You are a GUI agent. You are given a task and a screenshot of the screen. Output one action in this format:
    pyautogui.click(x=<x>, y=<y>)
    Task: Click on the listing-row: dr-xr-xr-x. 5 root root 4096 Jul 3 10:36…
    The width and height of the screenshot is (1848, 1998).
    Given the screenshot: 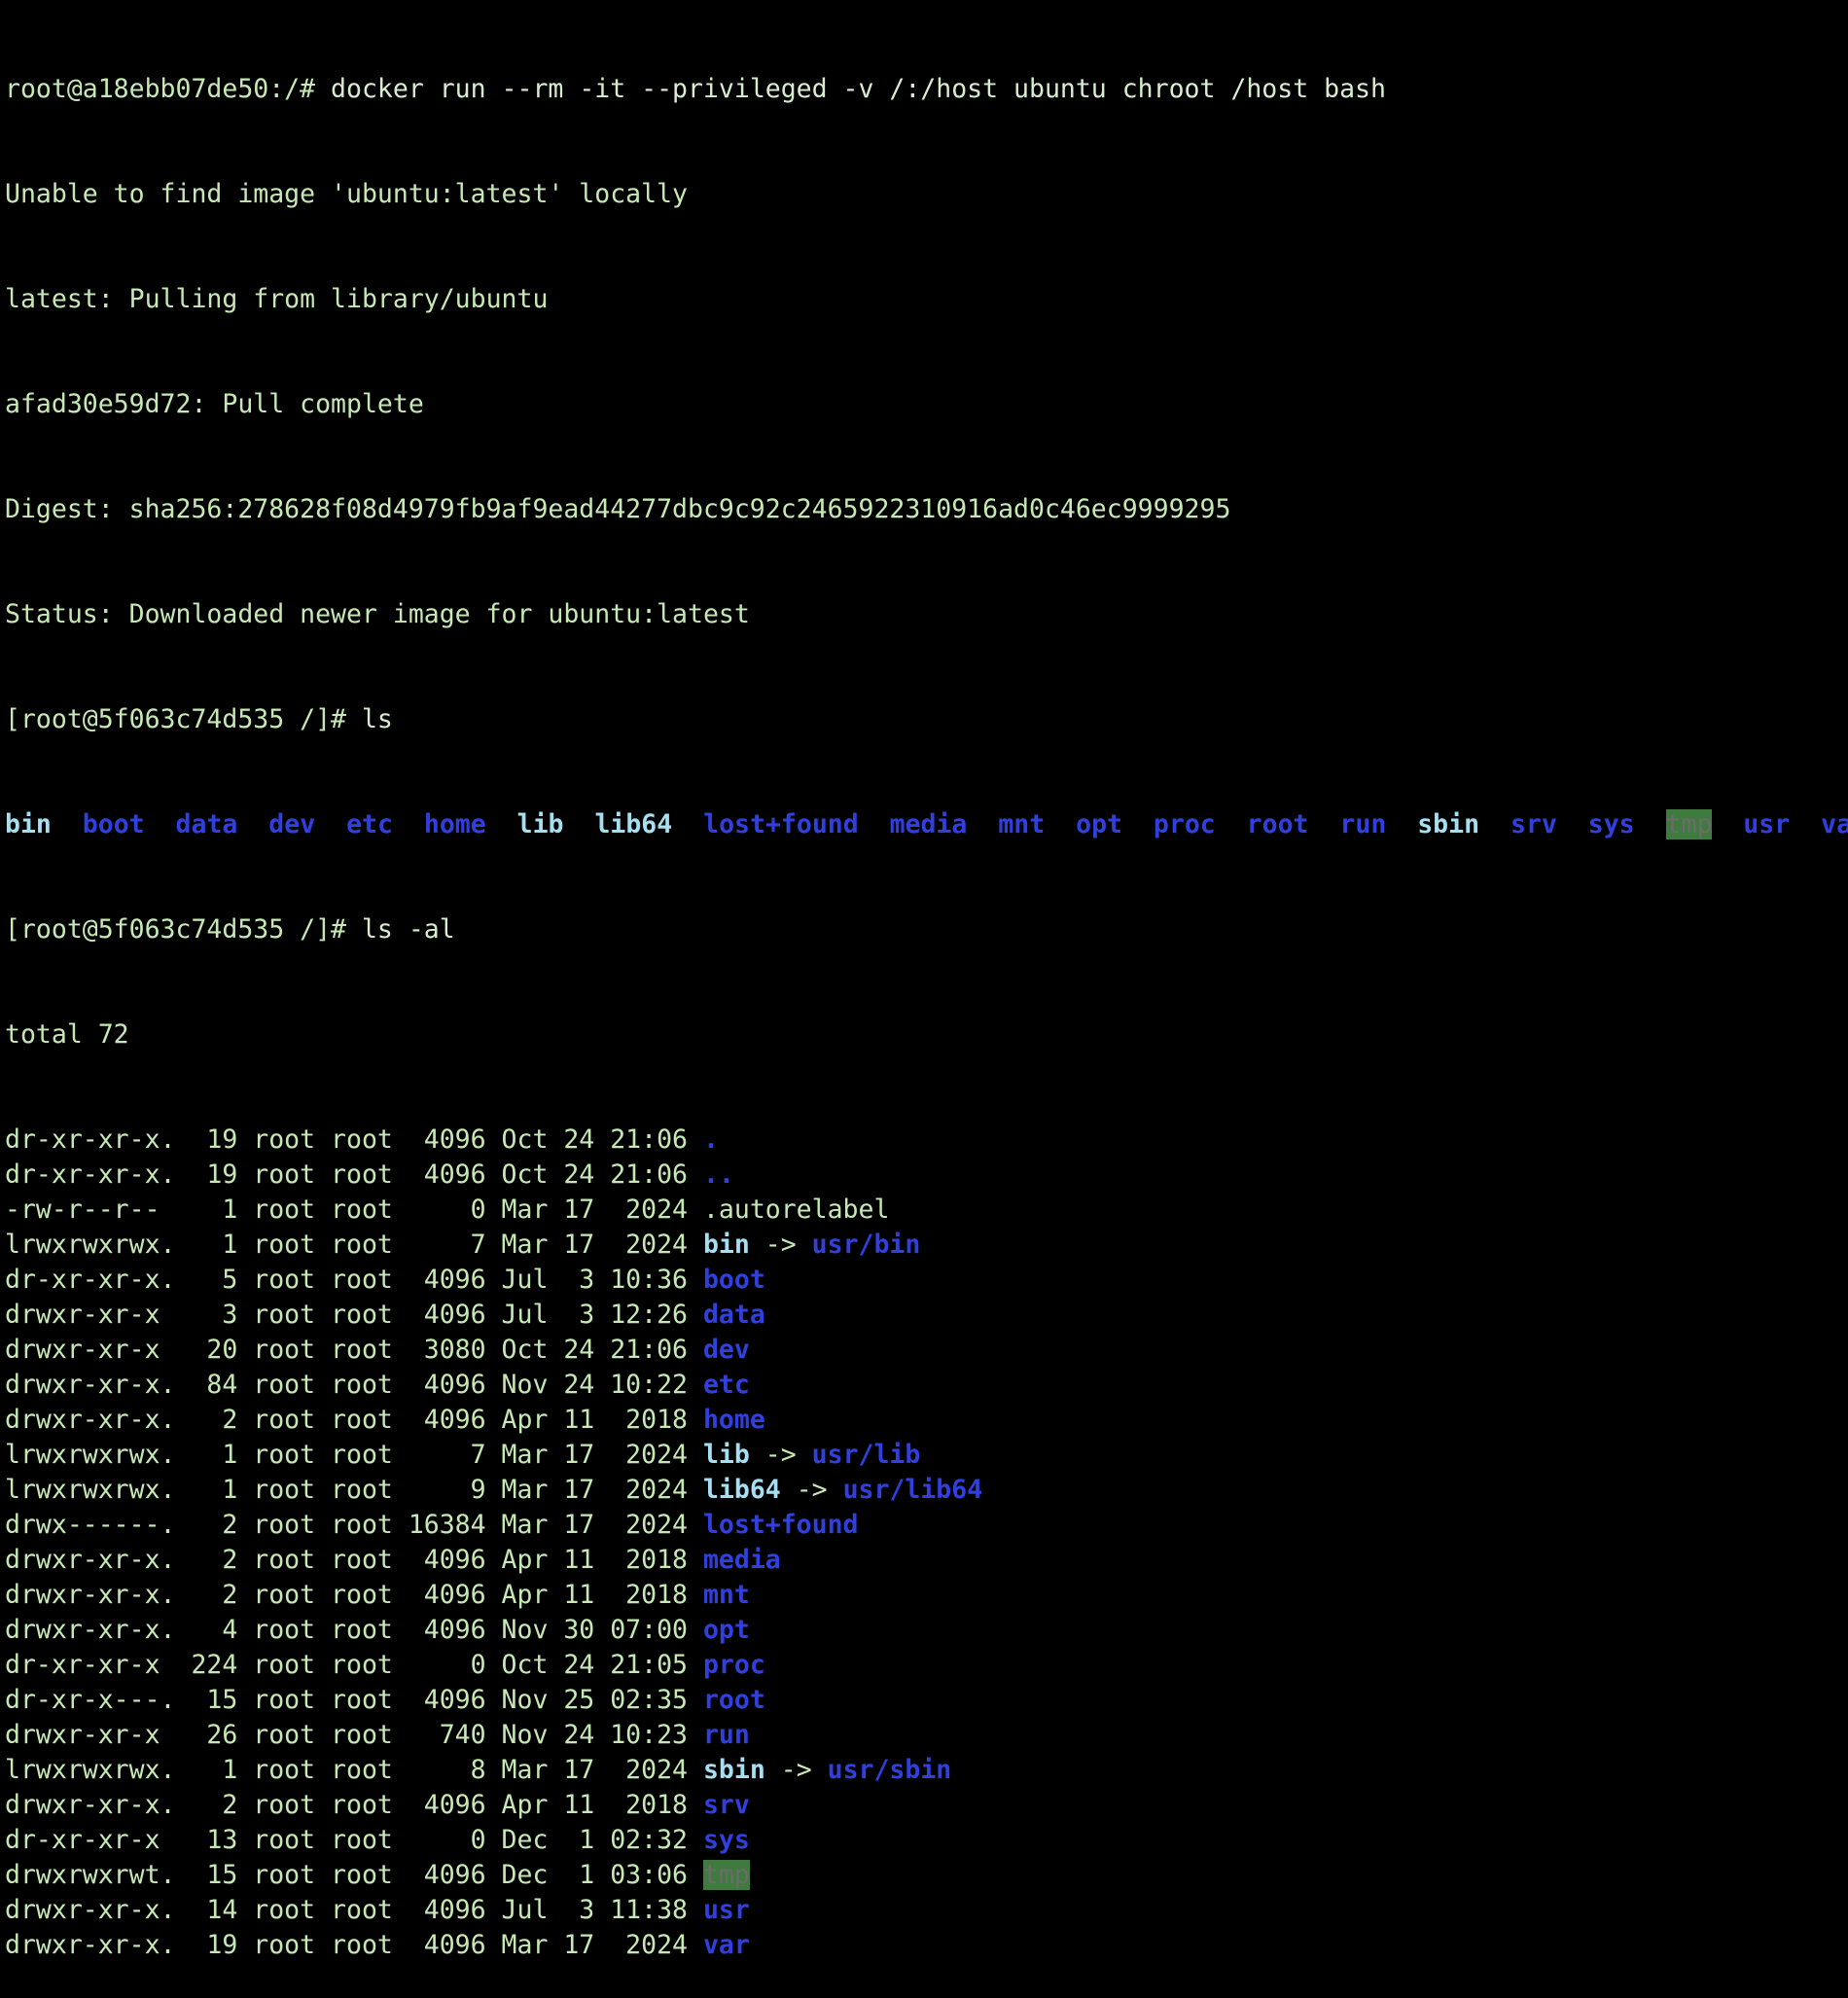 What is the action you would take?
    pyautogui.click(x=927, y=1280)
    